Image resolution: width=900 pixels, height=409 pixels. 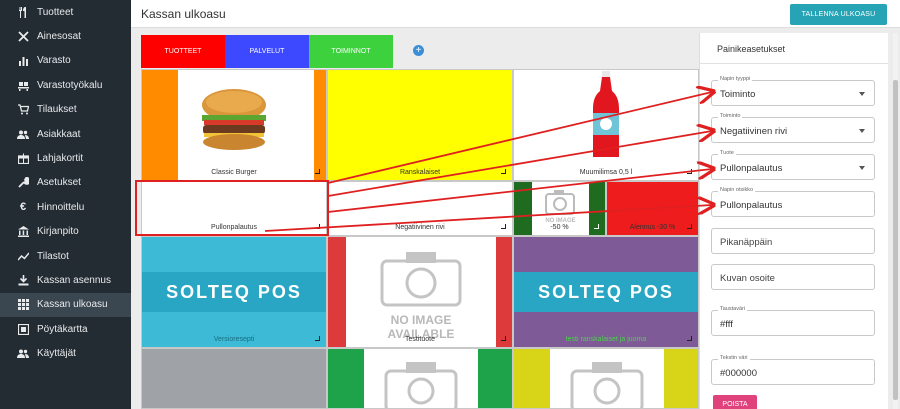 I want to click on sidebar-item-asiakkaat: Asiakkaat, so click(x=65, y=134).